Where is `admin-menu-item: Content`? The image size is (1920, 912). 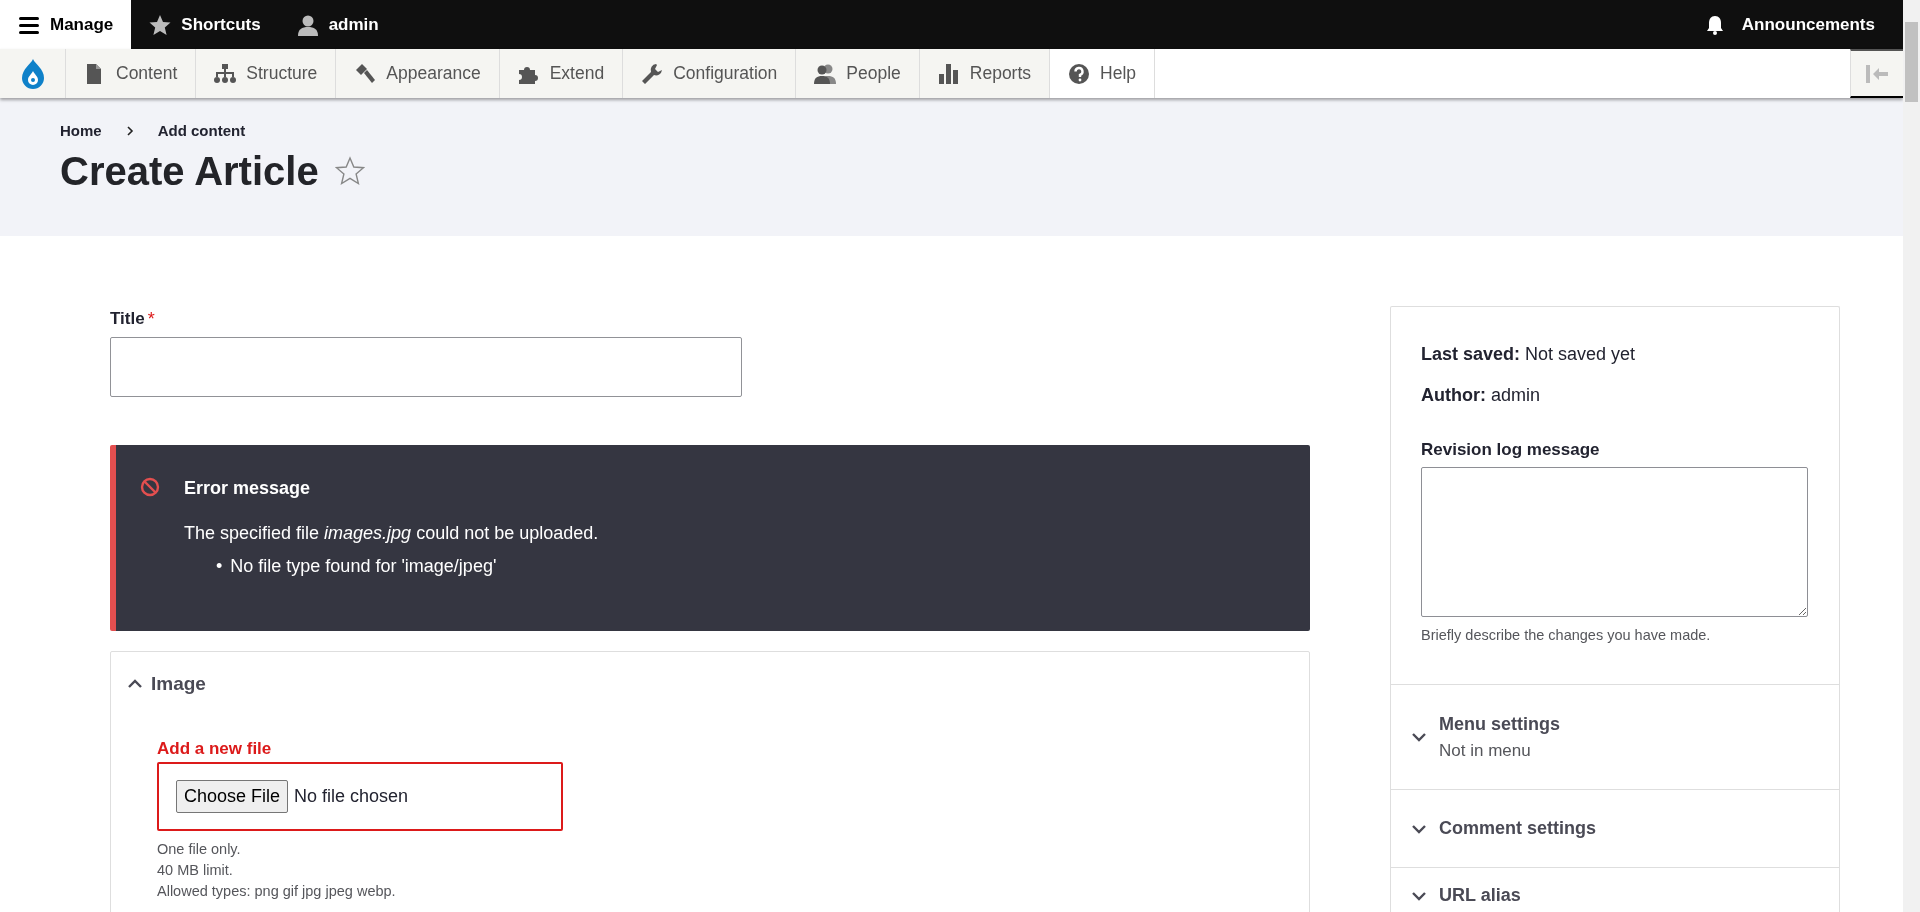
admin-menu-item: Content is located at coordinates (131, 73).